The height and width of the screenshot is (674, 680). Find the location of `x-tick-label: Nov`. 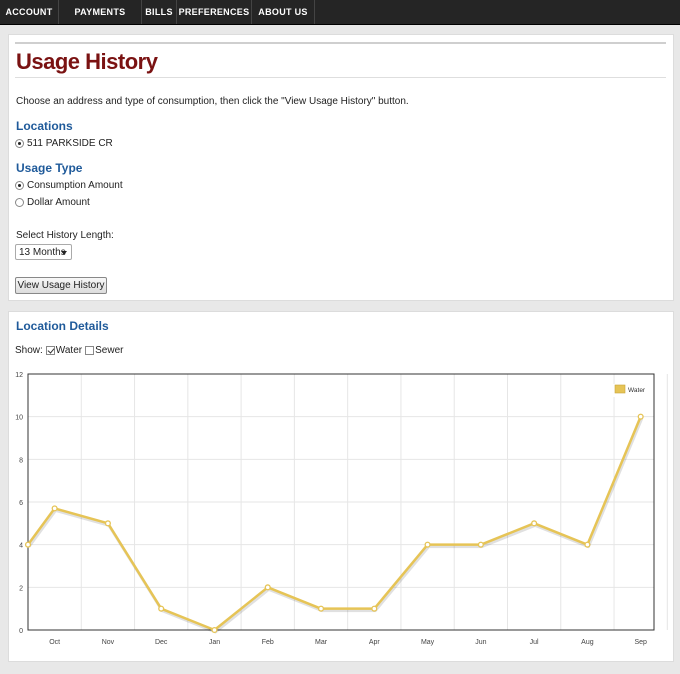

x-tick-label: Nov is located at coordinates (108, 642).